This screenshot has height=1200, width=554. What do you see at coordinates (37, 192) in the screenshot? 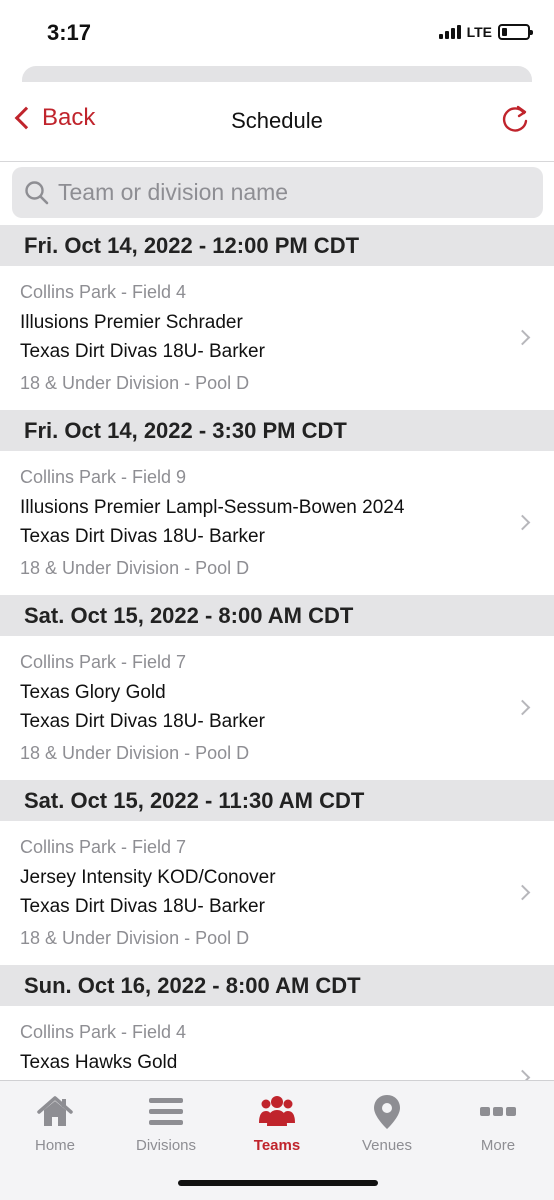
I see `search-icon` at bounding box center [37, 192].